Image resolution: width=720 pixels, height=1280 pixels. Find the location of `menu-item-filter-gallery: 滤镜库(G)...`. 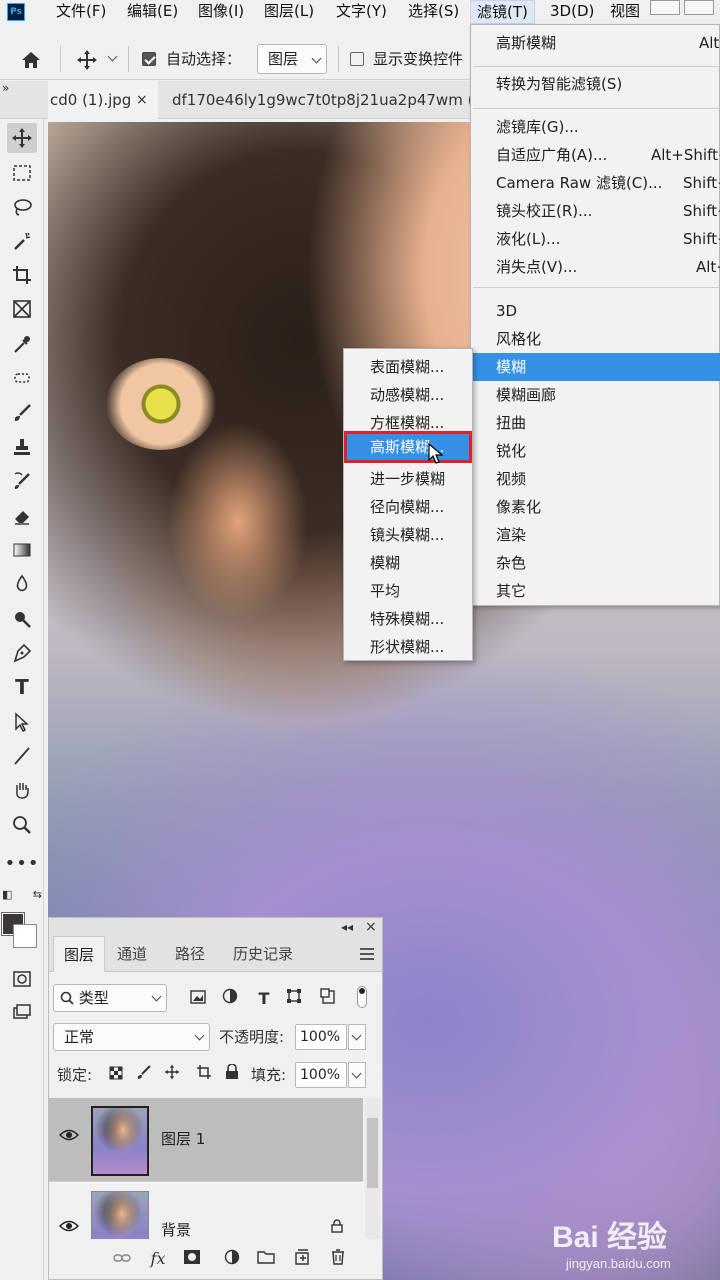

menu-item-filter-gallery: 滤镜库(G)... is located at coordinates (595, 127).